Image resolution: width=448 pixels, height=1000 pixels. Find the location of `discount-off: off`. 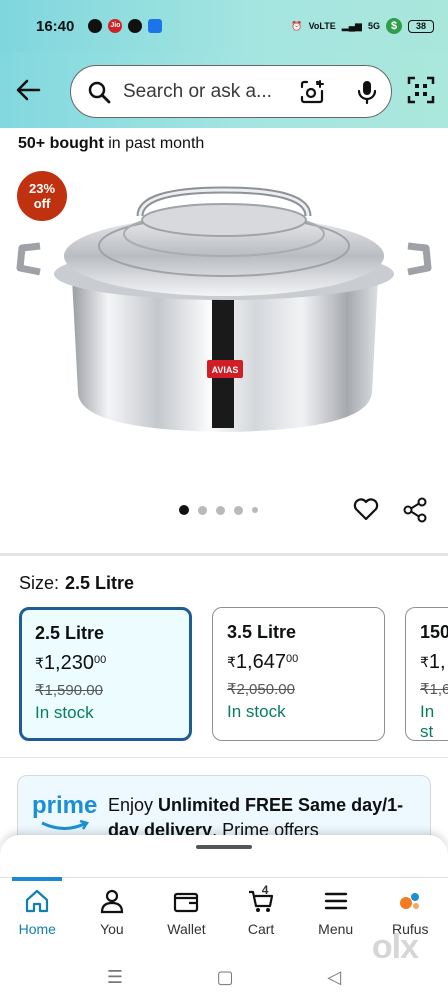

discount-off: off is located at coordinates (42, 203).